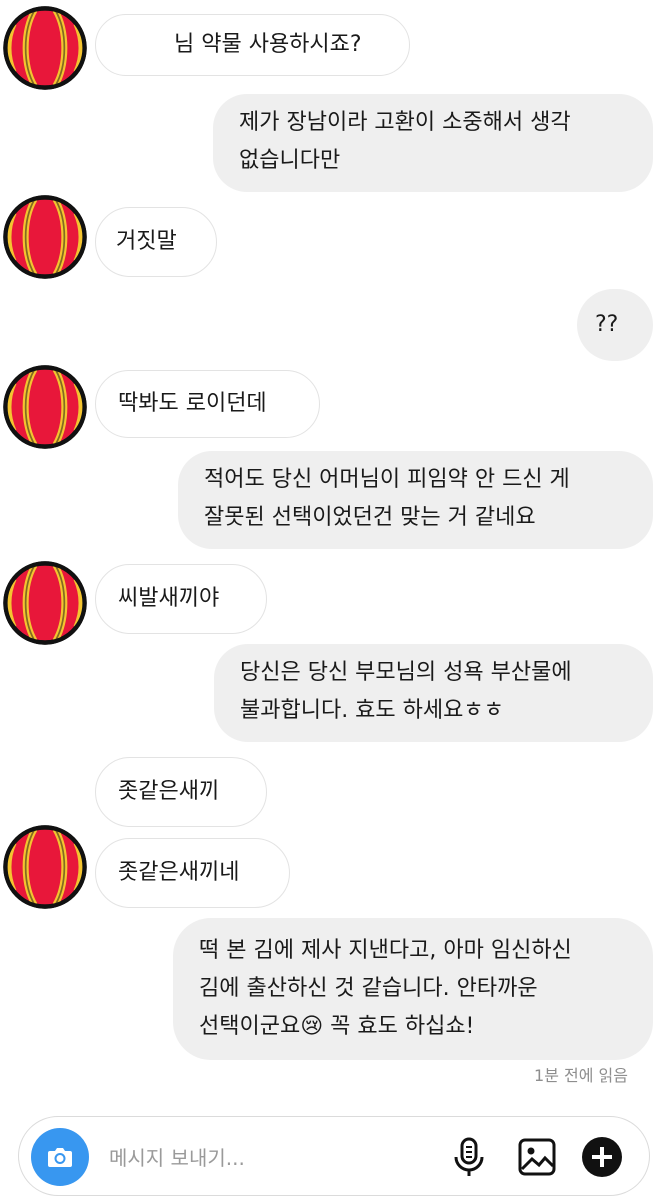  What do you see at coordinates (433, 693) in the screenshot?
I see `message-bubble-outgoing: 당신은 당신 부모님의 성욕 부산물에 불과합니다. 효도 하세요ㅎㅎ` at bounding box center [433, 693].